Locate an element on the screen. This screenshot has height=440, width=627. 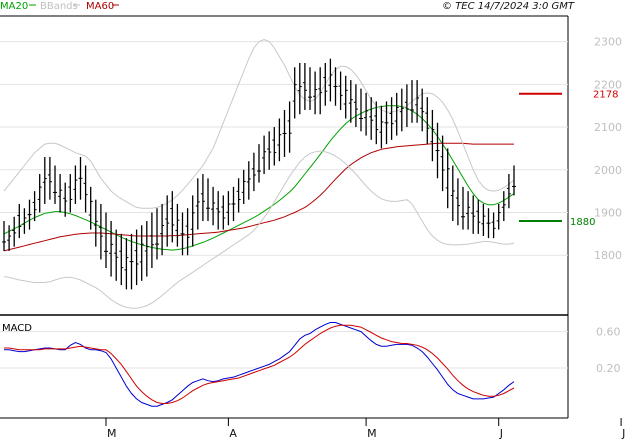
price-y-axis: 230022002100200019001800 is located at coordinates (608, 149).